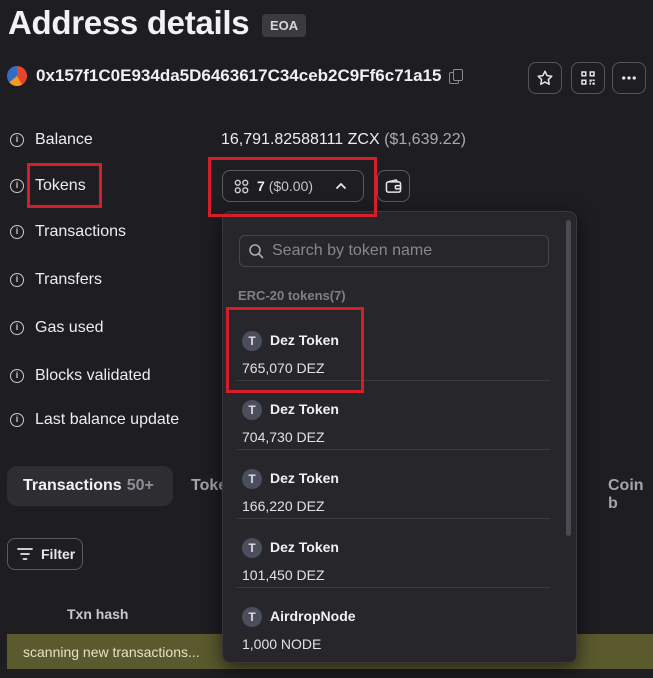  I want to click on favorite-button, so click(545, 78).